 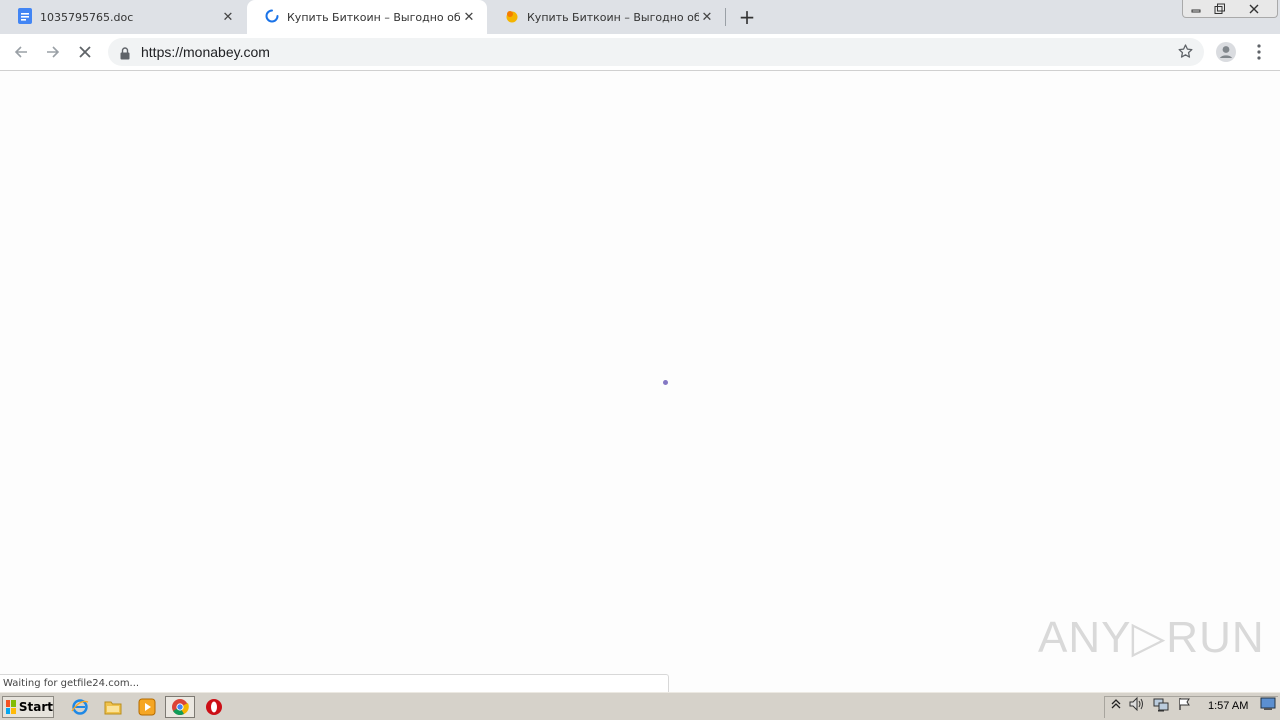 What do you see at coordinates (25, 17) in the screenshot?
I see `docs-icon` at bounding box center [25, 17].